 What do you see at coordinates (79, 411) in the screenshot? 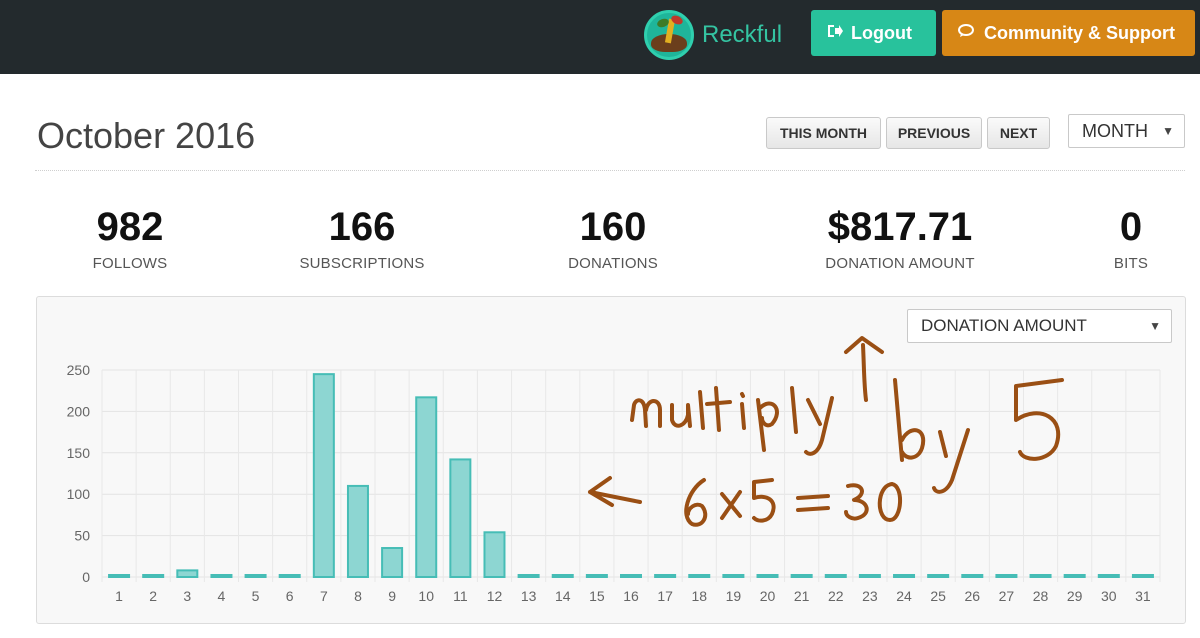
I see `y-tick-label: 200` at bounding box center [79, 411].